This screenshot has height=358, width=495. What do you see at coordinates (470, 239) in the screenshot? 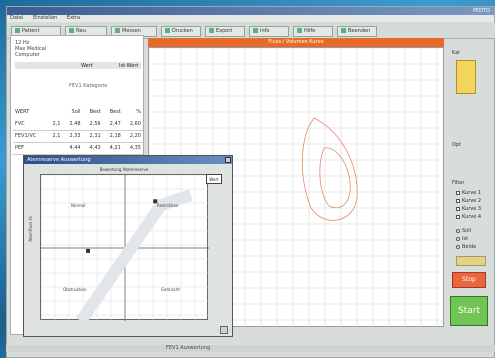
I see `radio-actual: Ist` at bounding box center [470, 239].